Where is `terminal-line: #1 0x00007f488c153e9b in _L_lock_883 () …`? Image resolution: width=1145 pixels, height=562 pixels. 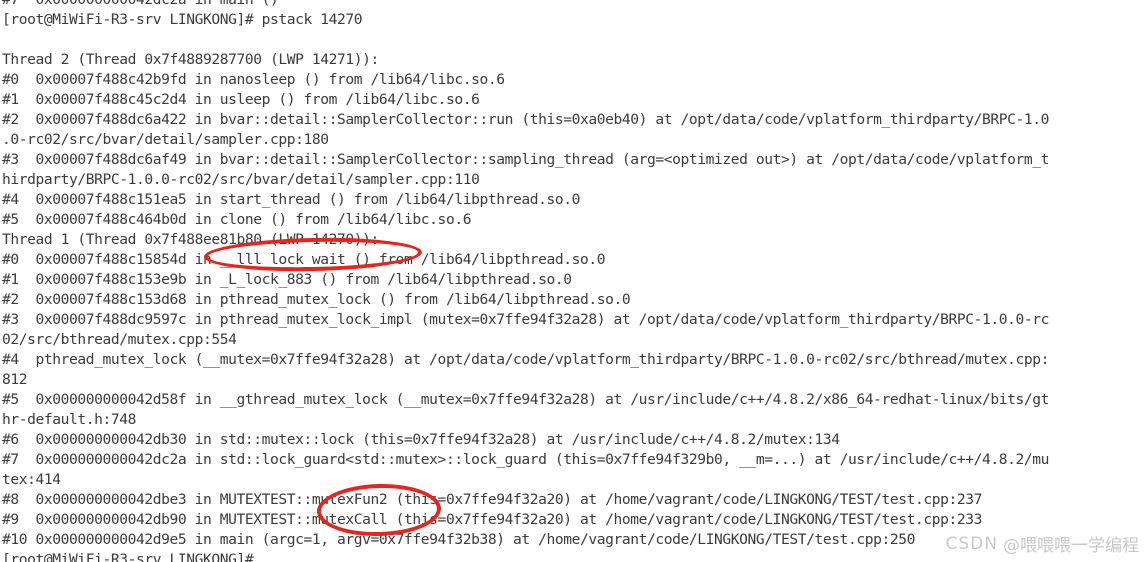
terminal-line: #1 0x00007f488c153e9b in _L_lock_883 () … is located at coordinates (287, 279).